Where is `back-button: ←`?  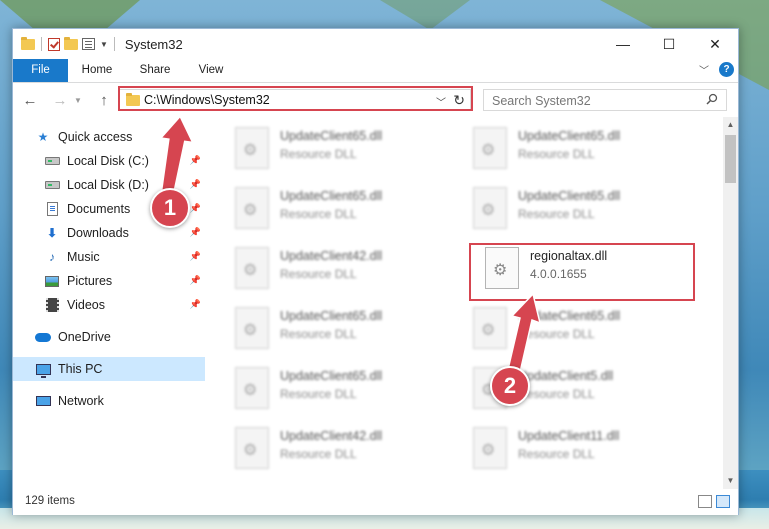
back-button: ← is located at coordinates (30, 100).